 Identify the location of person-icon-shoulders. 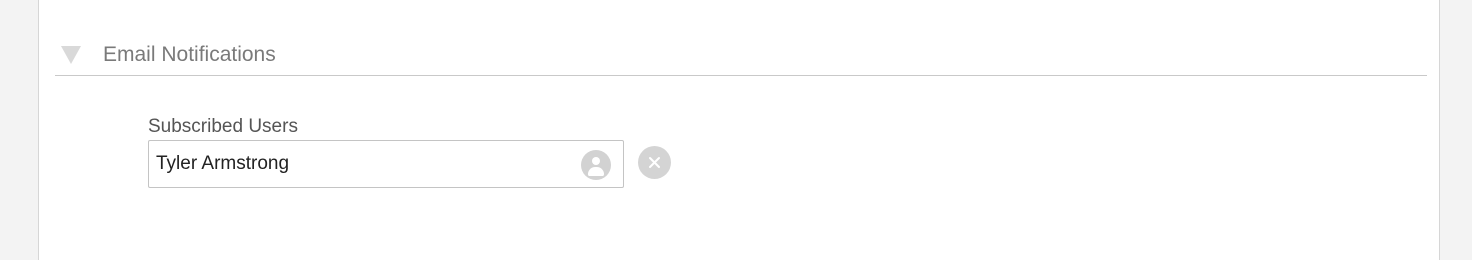
(596, 171).